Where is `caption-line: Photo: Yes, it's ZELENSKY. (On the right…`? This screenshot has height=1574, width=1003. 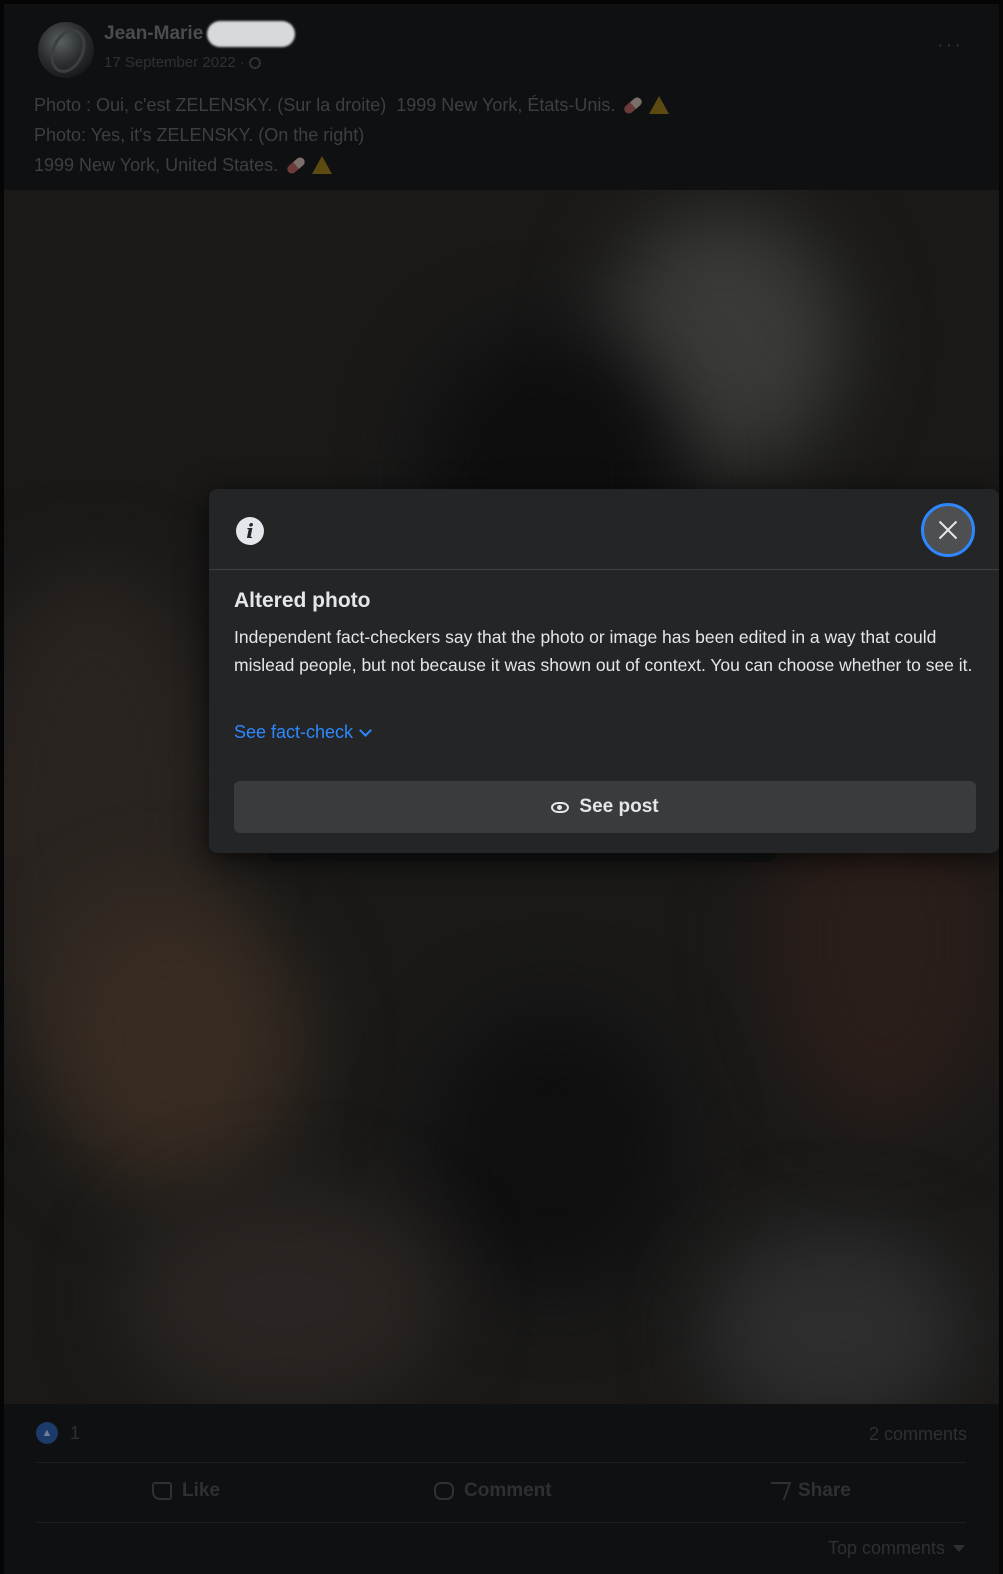 caption-line: Photo: Yes, it's ZELENSKY. (On the right… is located at coordinates (351, 135).